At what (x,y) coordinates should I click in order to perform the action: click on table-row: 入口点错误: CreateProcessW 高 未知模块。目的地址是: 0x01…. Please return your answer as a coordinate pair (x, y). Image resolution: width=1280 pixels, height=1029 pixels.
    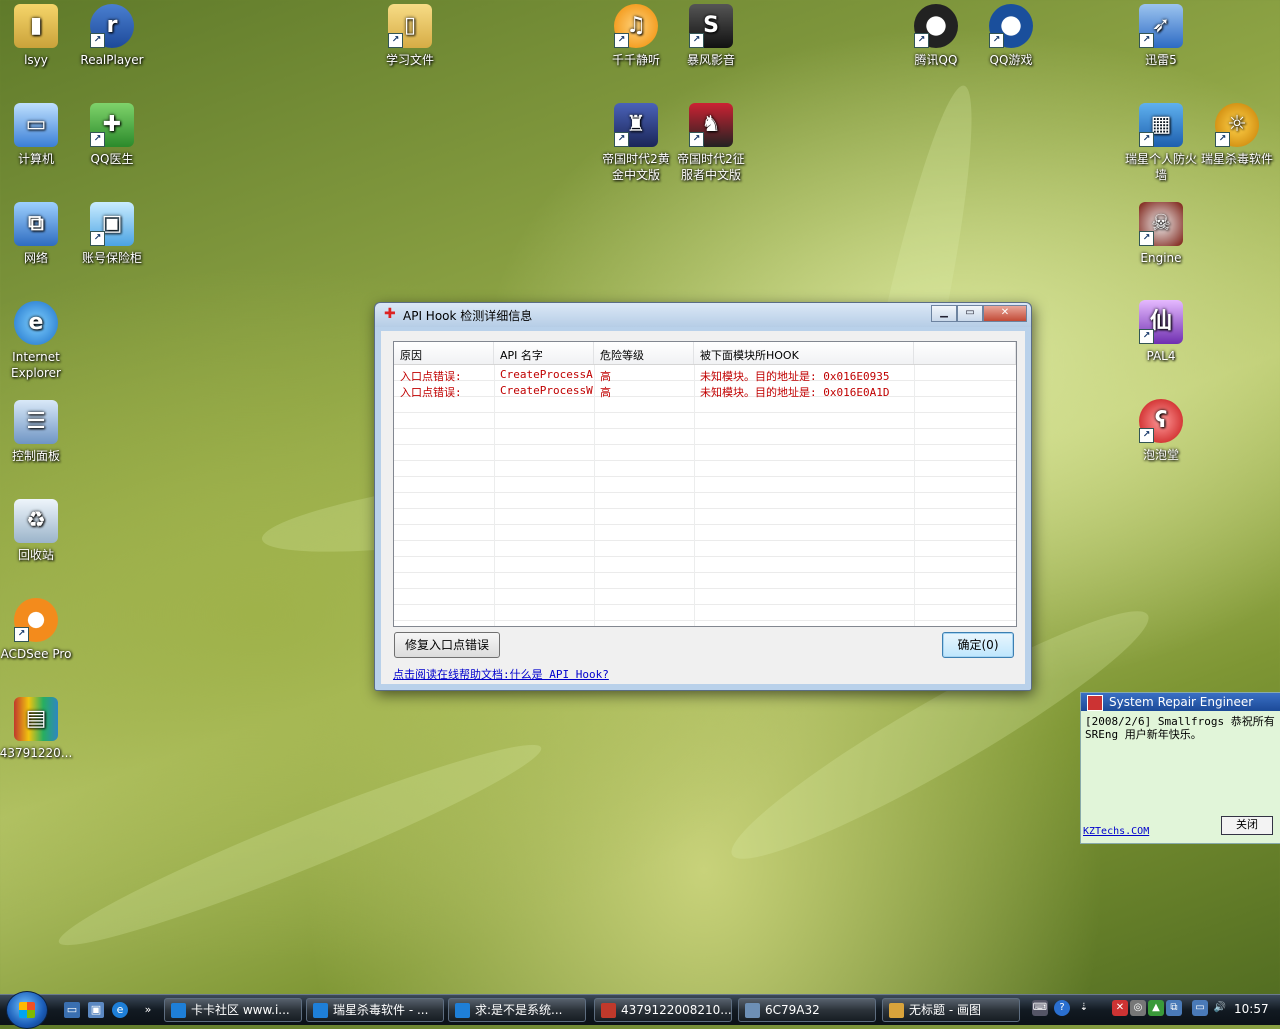
    Looking at the image, I should click on (705, 391).